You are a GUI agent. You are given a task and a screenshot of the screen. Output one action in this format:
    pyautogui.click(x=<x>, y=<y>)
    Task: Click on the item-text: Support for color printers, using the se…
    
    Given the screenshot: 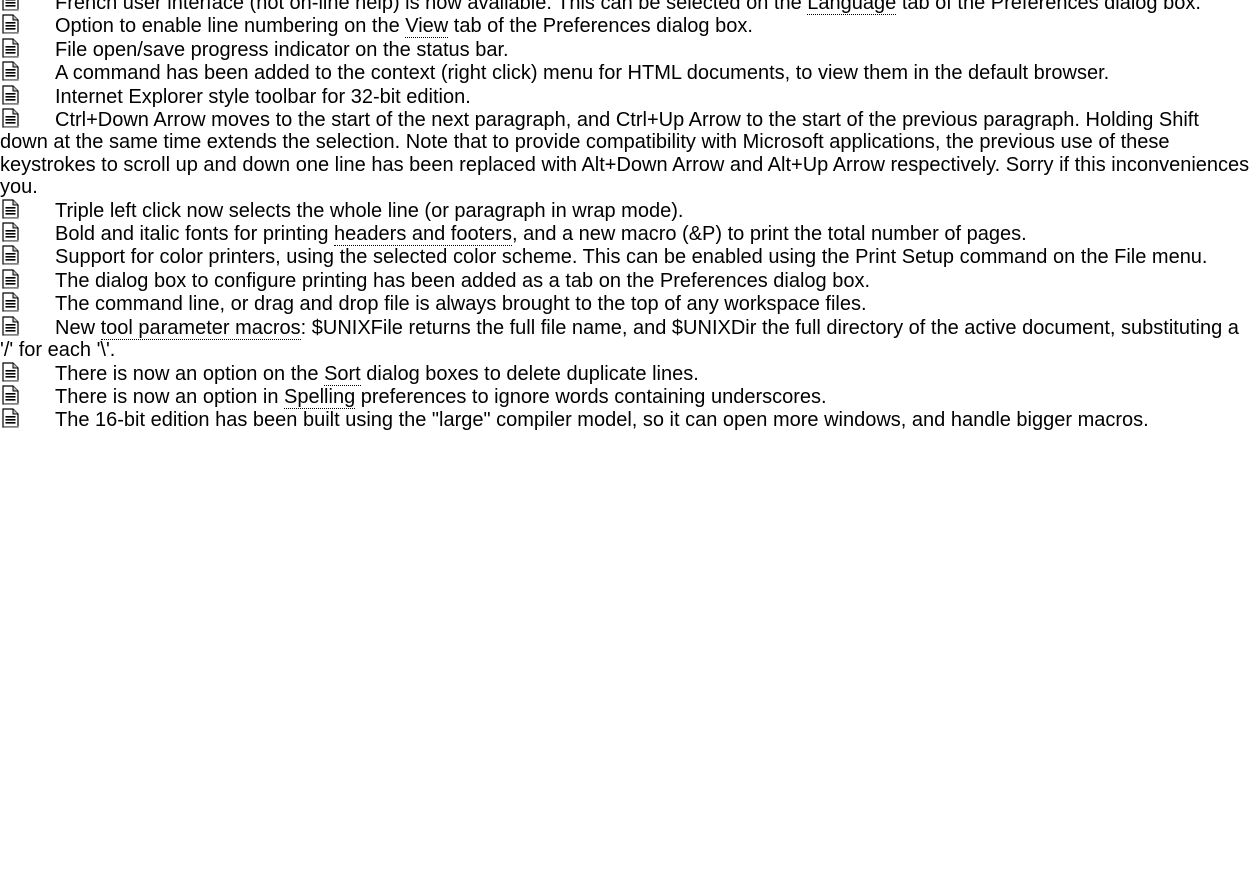 What is the action you would take?
    pyautogui.click(x=631, y=257)
    